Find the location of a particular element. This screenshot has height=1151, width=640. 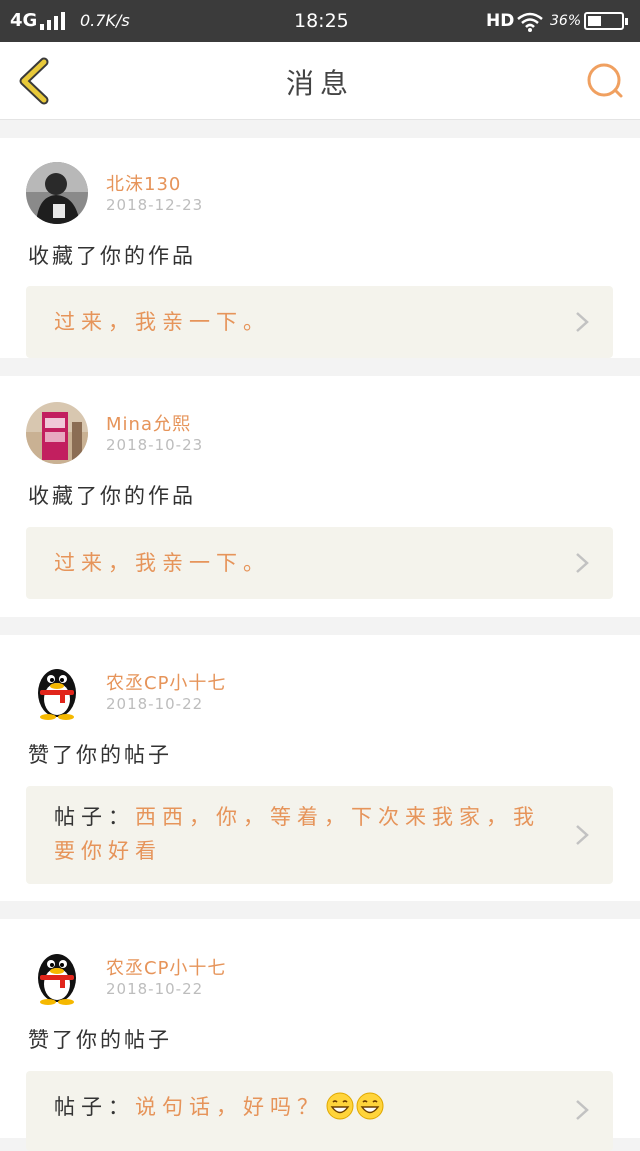

quote-text: 说句话，好吗？ is located at coordinates (229, 1107).